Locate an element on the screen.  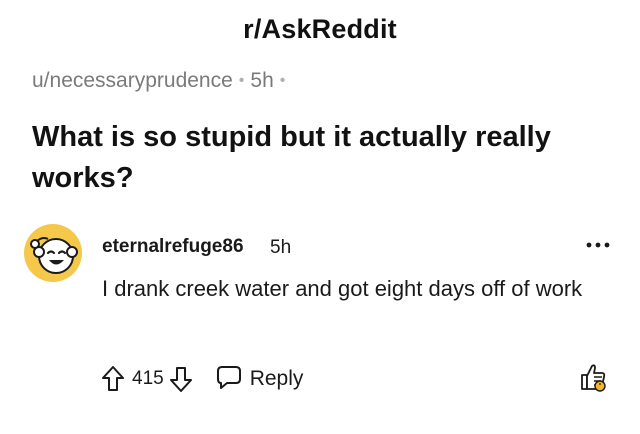
comment-author: eternalrefuge86 is located at coordinates (173, 247).